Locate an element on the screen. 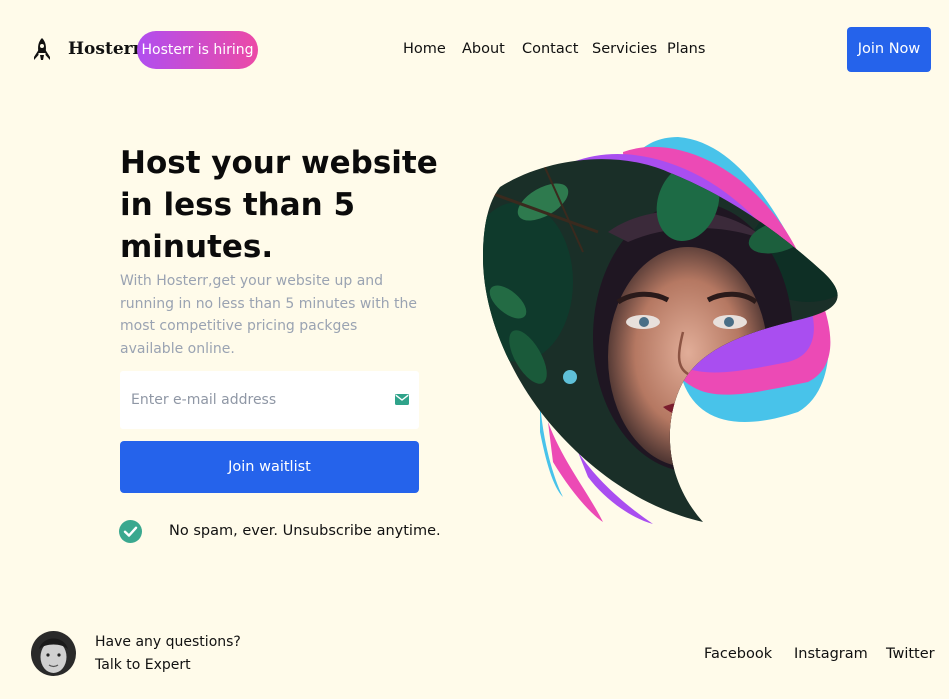  hiring-badge: Hosterr is hiring is located at coordinates (197, 50).